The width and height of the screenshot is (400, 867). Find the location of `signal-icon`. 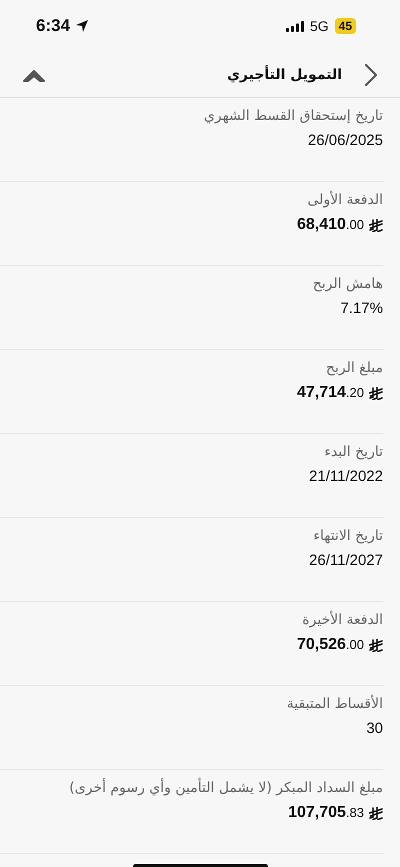

signal-icon is located at coordinates (295, 26).